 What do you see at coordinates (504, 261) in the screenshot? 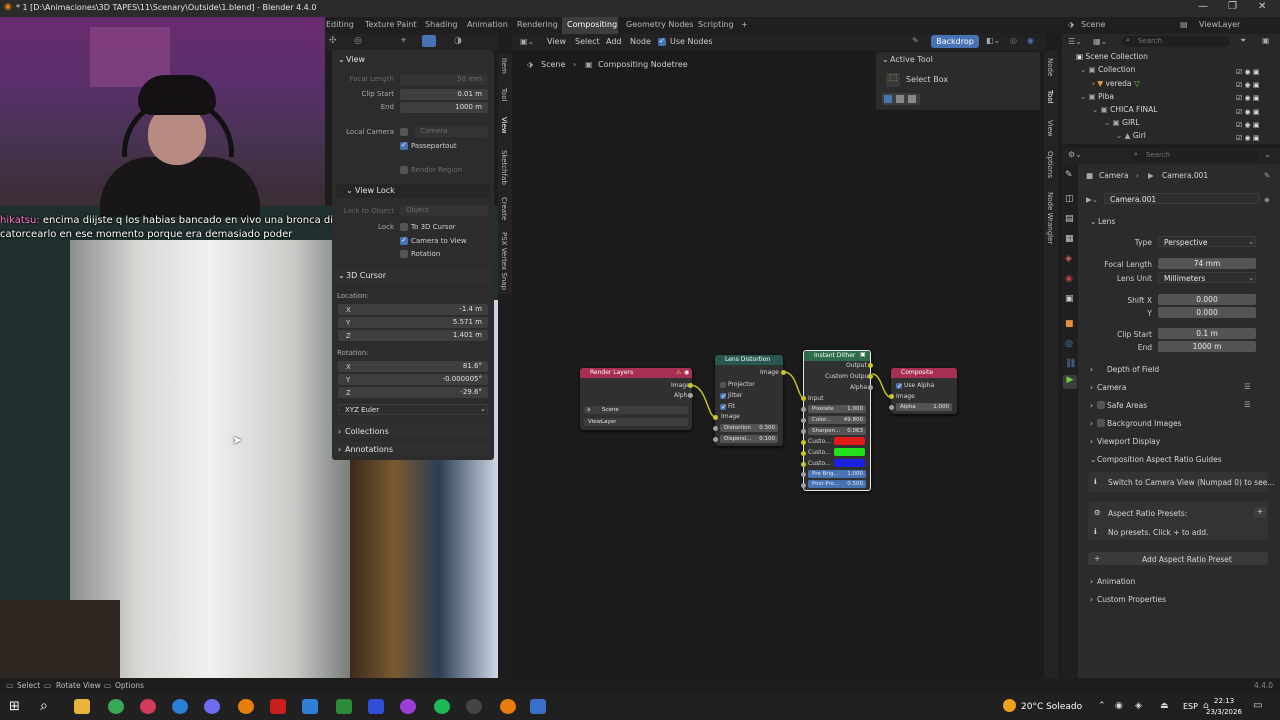
I see `tab-psx-vertex-snap: PSX Vertex Snap` at bounding box center [504, 261].